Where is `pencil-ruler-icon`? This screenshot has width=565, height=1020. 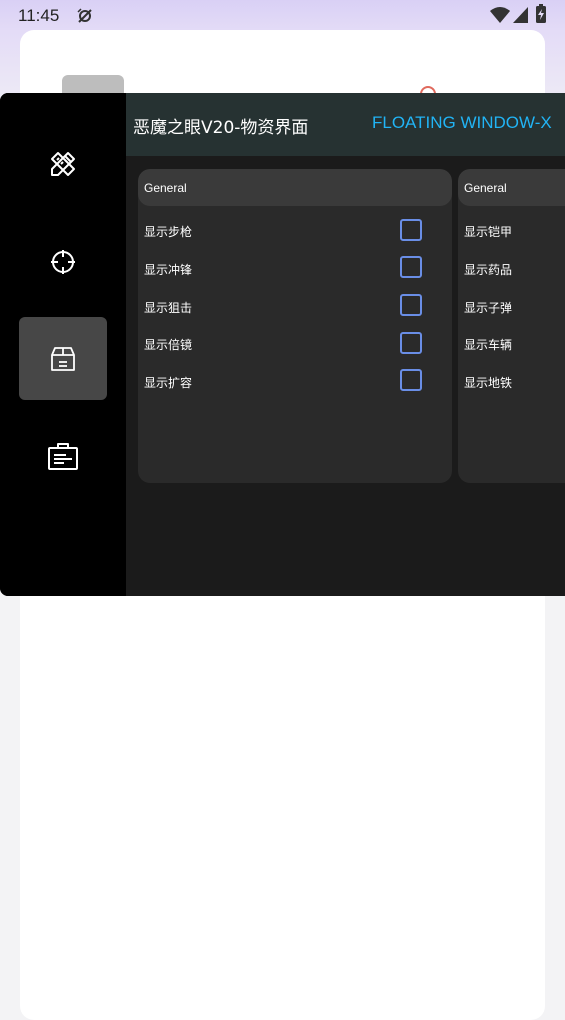 pencil-ruler-icon is located at coordinates (63, 163).